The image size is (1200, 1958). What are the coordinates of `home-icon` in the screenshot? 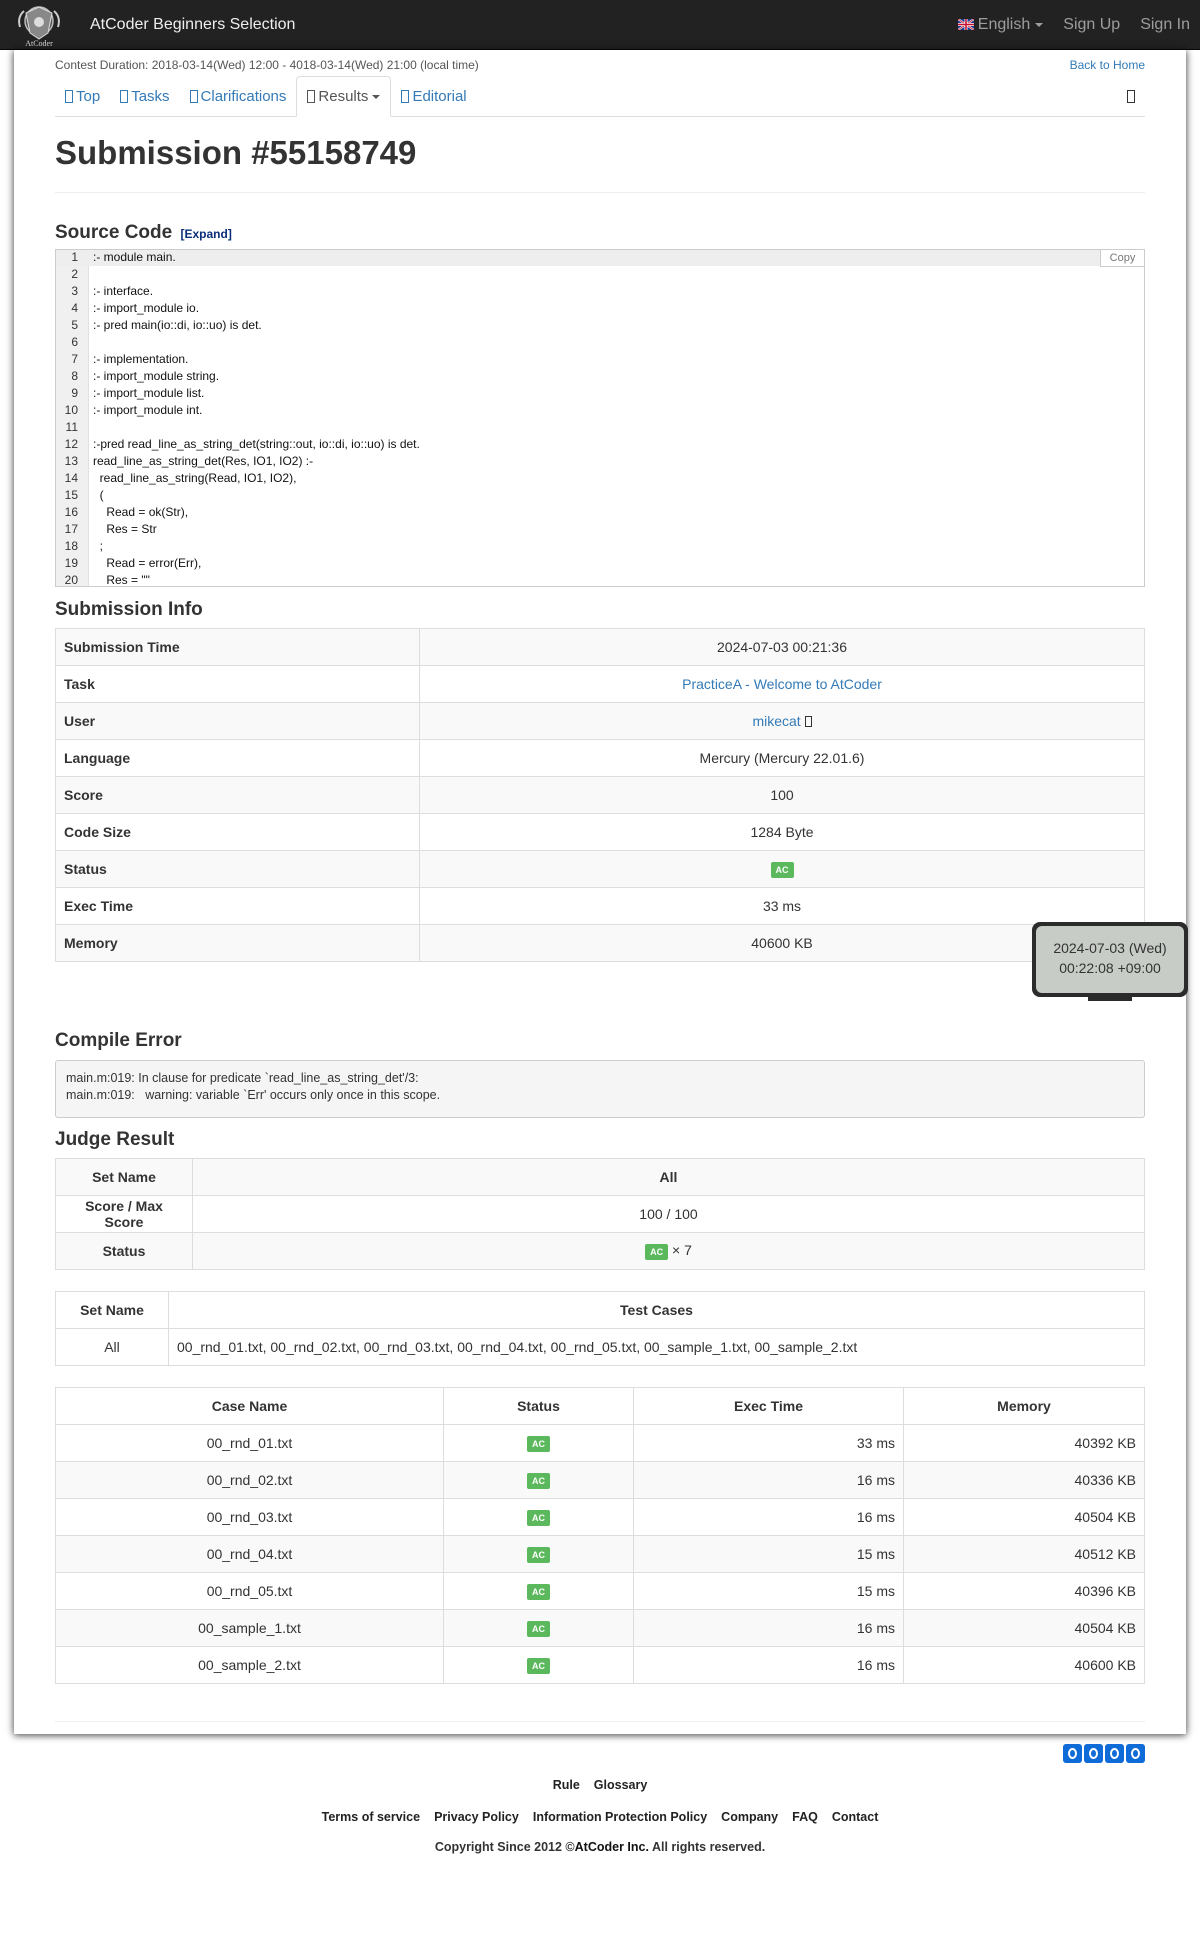 It's located at (69, 96).